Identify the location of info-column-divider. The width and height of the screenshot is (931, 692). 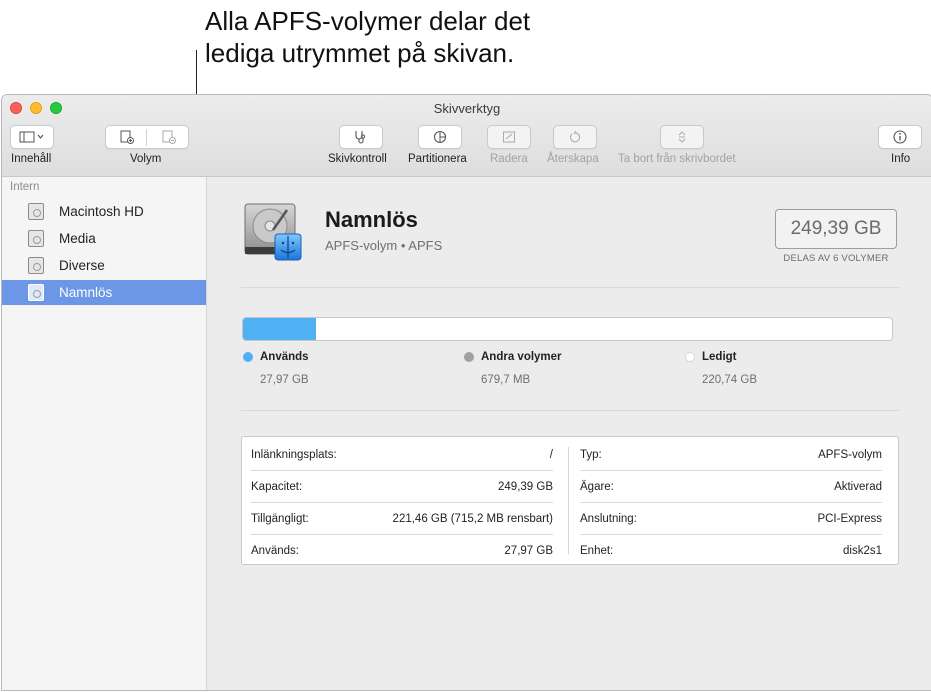
(568, 500).